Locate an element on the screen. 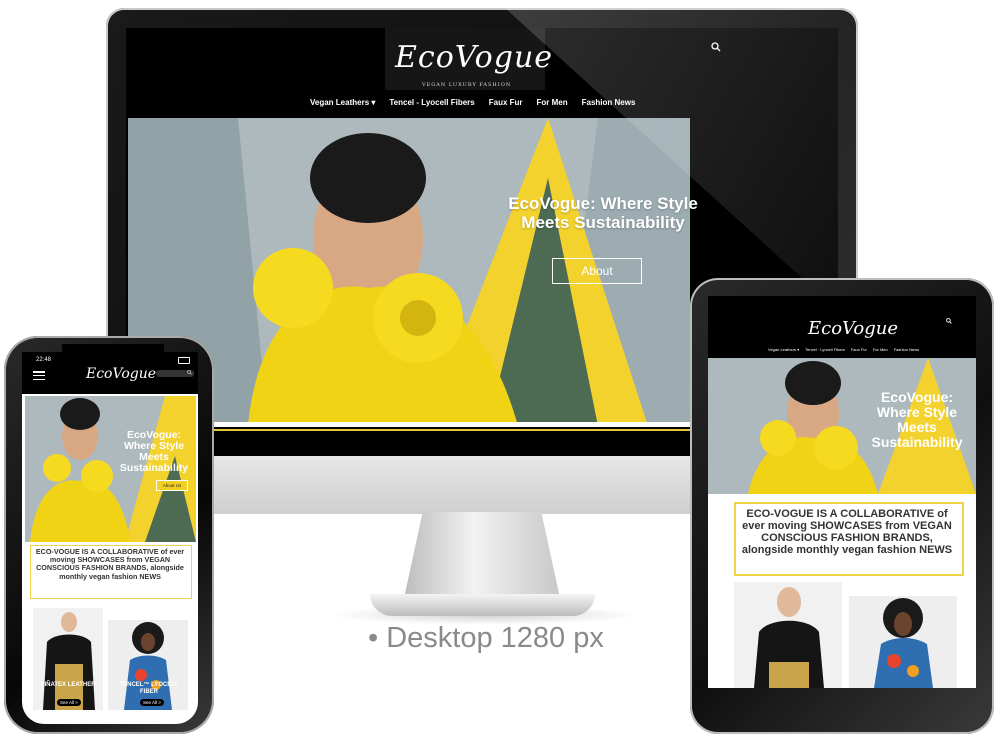 This screenshot has height=735, width=994. nav-tencel: Tencel · Lyocell Fibers is located at coordinates (825, 349).